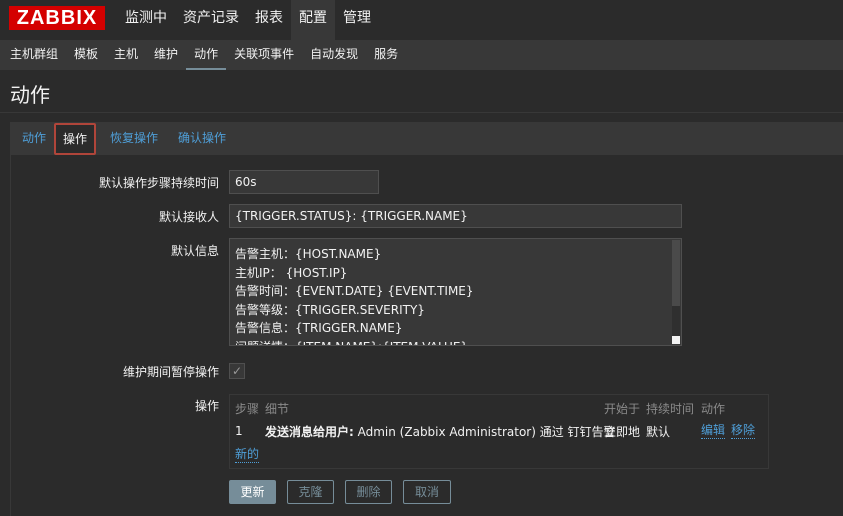 The width and height of the screenshot is (843, 516). I want to click on message-scrollbar, so click(676, 292).